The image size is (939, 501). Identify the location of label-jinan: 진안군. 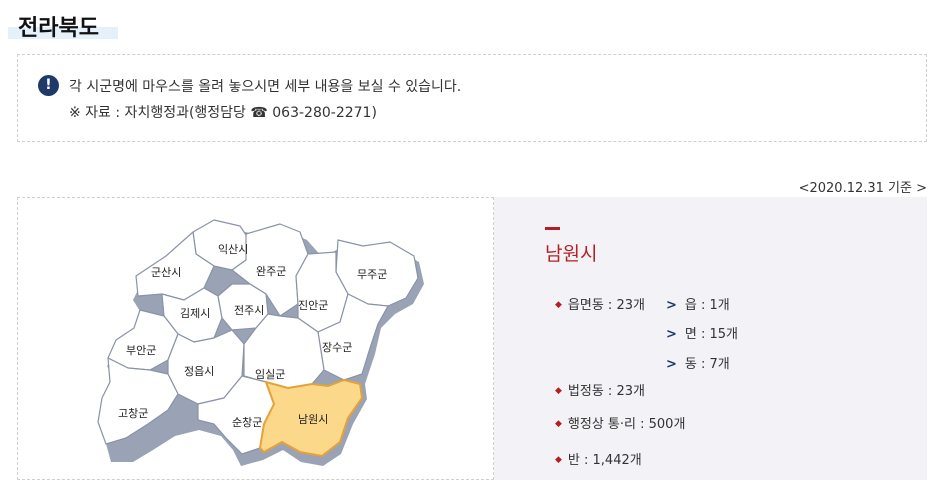
(313, 305).